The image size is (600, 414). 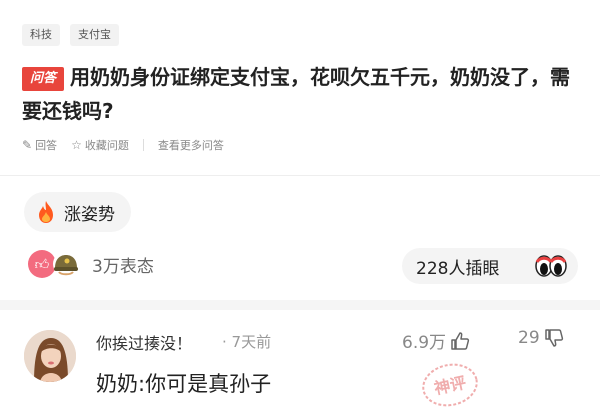 I want to click on comment-time: · 7天前, so click(x=247, y=342).